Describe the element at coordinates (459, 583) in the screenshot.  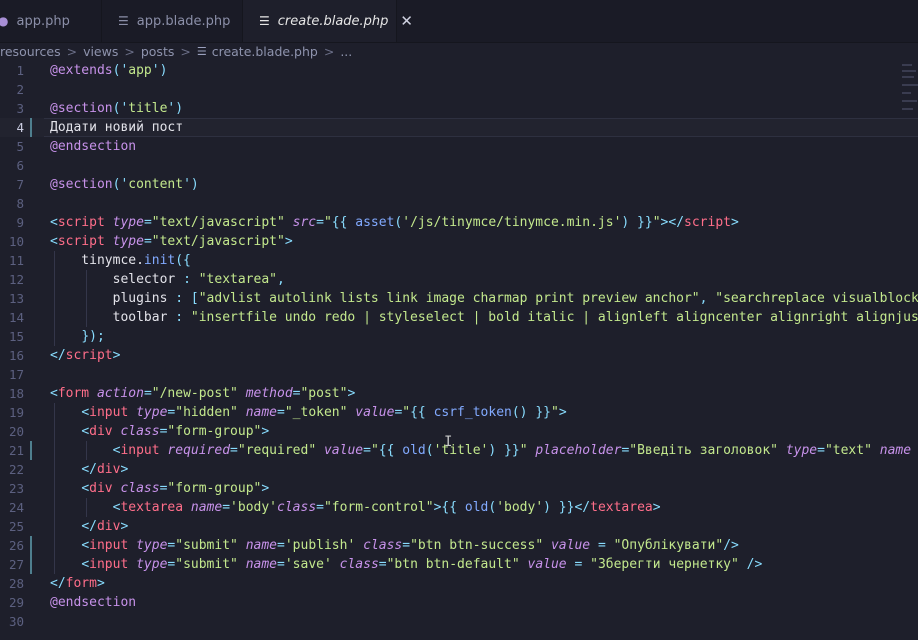
I see `code-line: 28 </form>` at that location.